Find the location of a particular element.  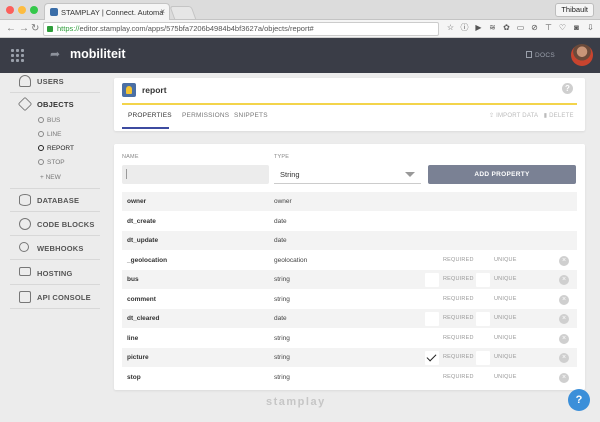

download-icon: ⇩ is located at coordinates (590, 28).